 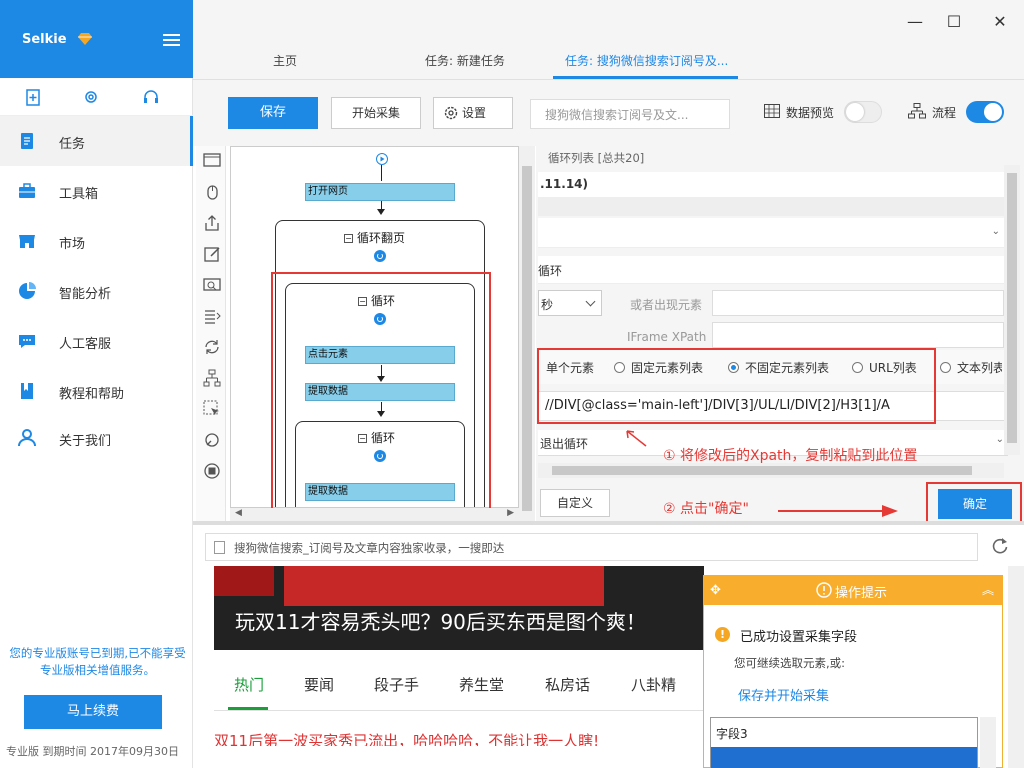 I want to click on flowchart-icon, so click(x=917, y=111).